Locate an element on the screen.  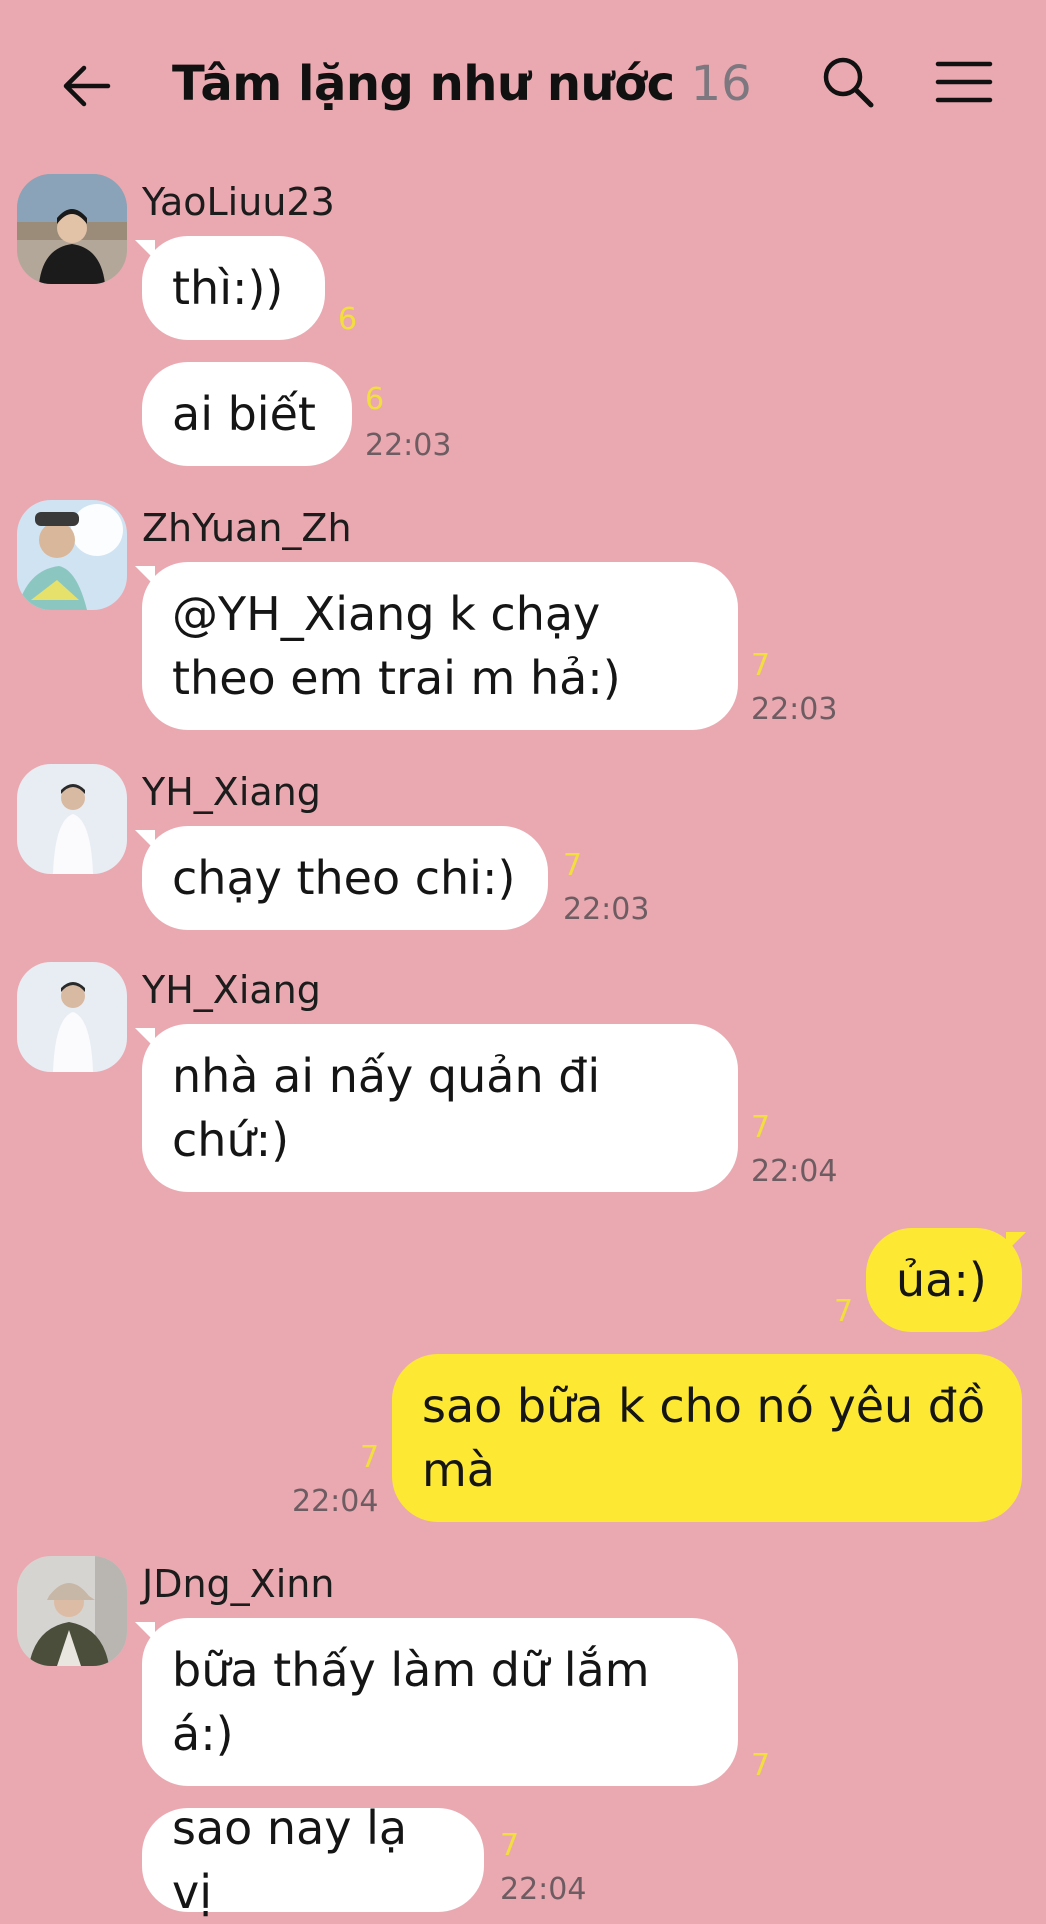
message-text: chạy theo chi:) is located at coordinates (344, 878).